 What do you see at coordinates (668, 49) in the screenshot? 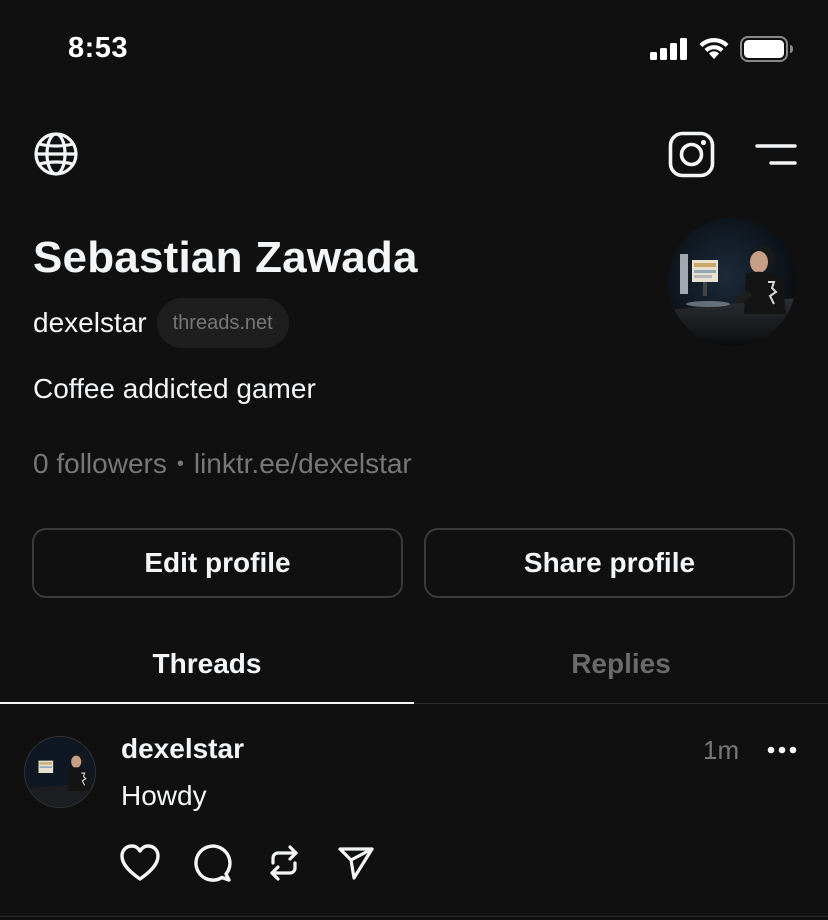
I see `signal-icon` at bounding box center [668, 49].